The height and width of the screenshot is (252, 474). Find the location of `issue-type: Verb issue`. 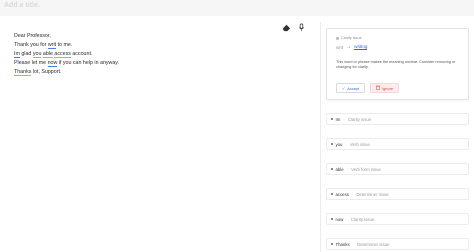

issue-type: Verb issue is located at coordinates (359, 144).